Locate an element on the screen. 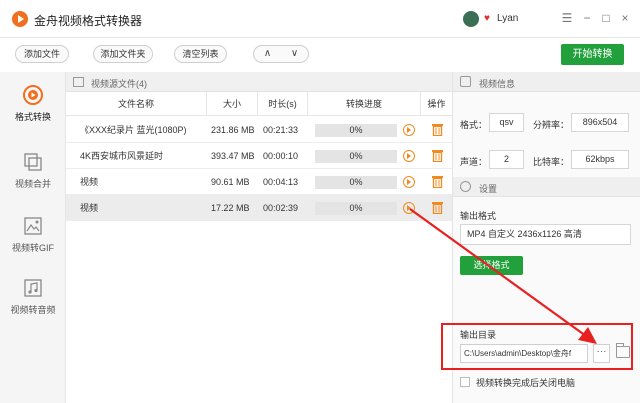 The image size is (640, 403). annotation-highlight-box is located at coordinates (537, 346).